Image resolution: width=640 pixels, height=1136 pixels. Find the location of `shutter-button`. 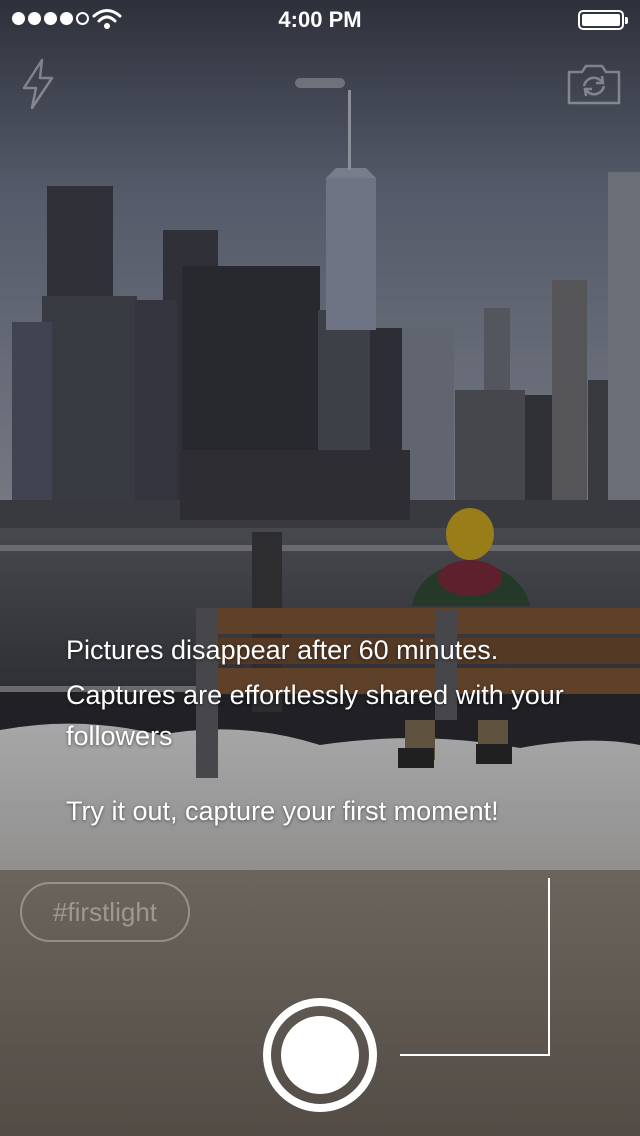

shutter-button is located at coordinates (320, 1055).